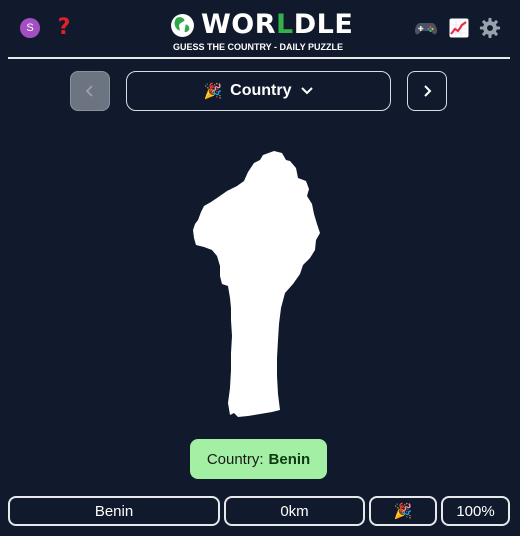 Image resolution: width=520 pixels, height=536 pixels. Describe the element at coordinates (261, 90) in the screenshot. I see `game-mode-label: Country` at that location.